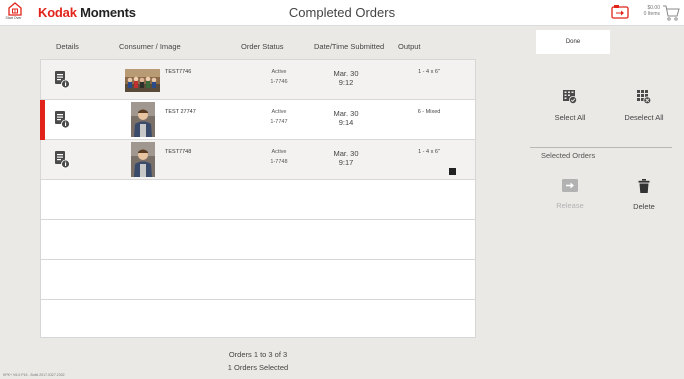 The image size is (684, 379). I want to click on selected-count: 1 Orders Selected, so click(258, 367).